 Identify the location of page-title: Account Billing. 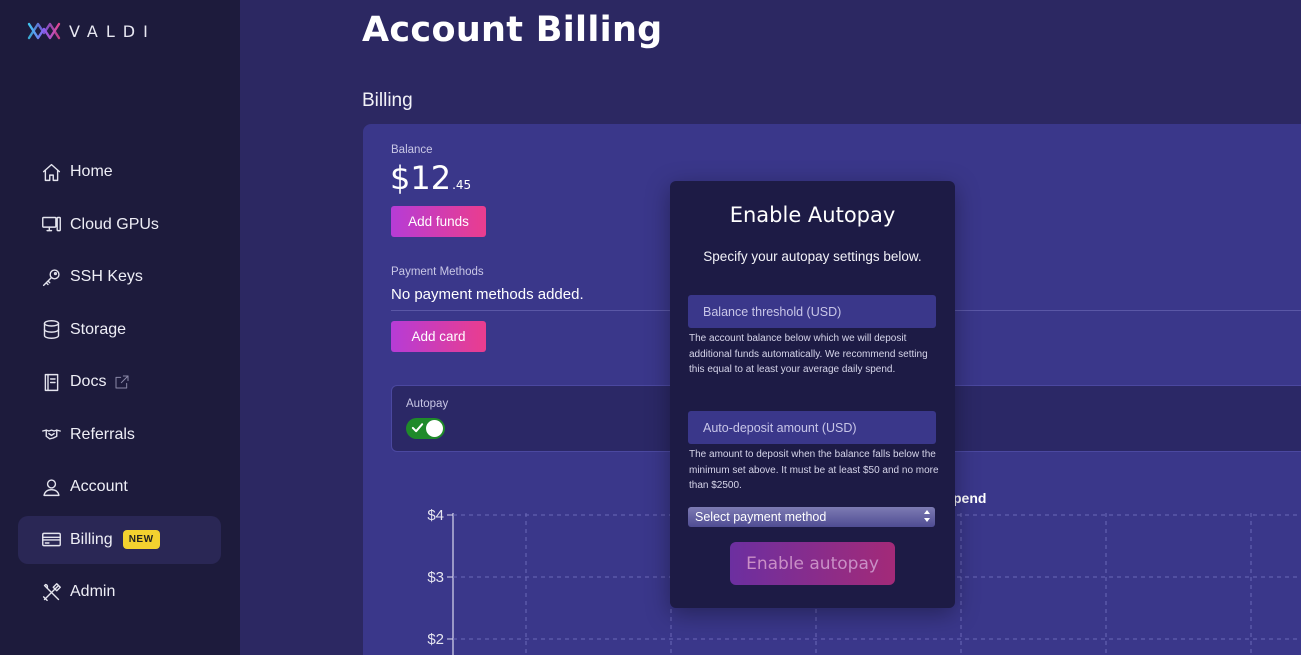
(512, 30).